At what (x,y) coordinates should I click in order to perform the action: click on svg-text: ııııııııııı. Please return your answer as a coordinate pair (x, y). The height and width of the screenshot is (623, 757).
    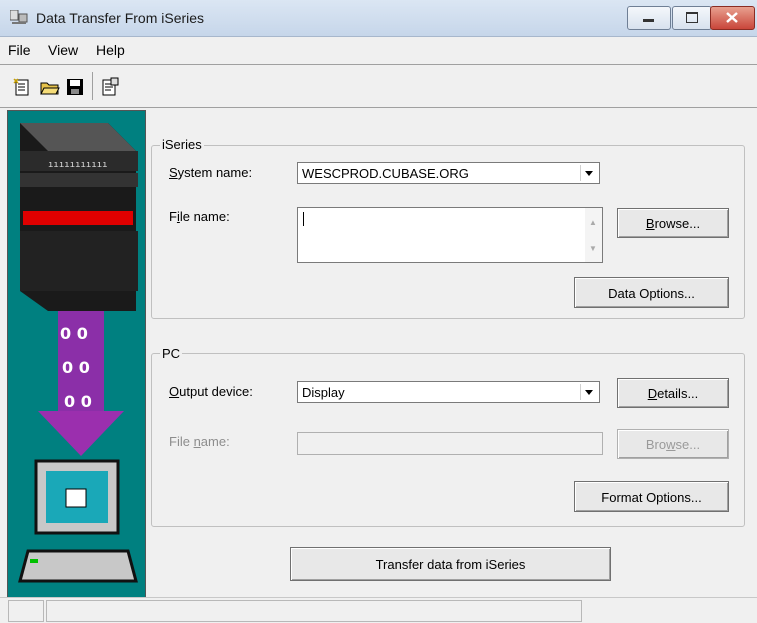
    Looking at the image, I should click on (78, 165).